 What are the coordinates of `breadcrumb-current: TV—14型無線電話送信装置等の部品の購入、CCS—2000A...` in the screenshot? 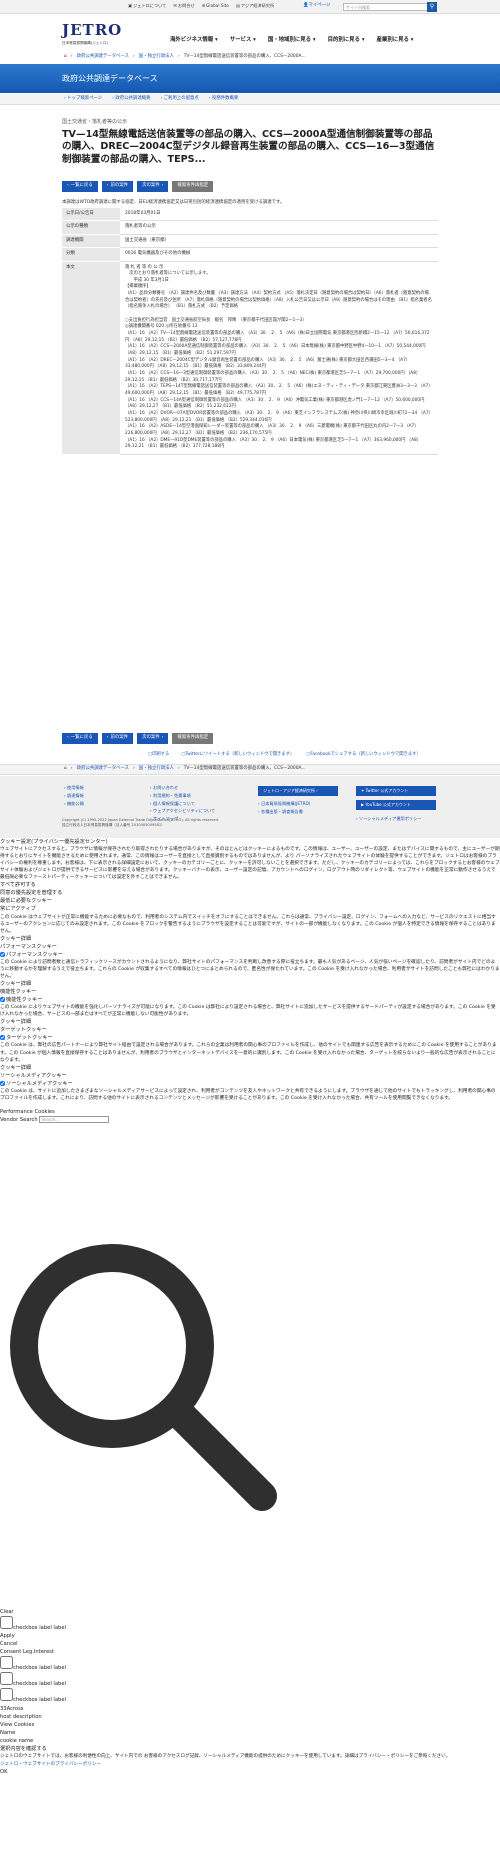 It's located at (244, 769).